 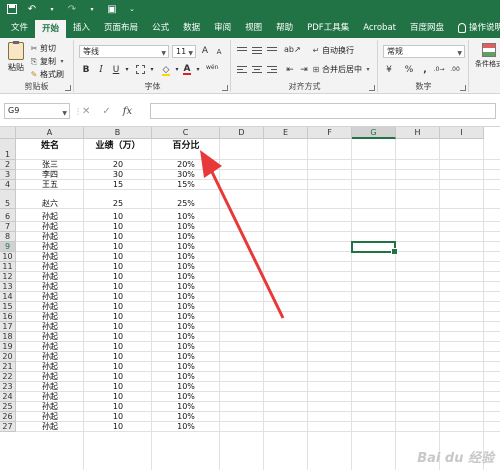 What do you see at coordinates (8, 327) in the screenshot?
I see `row-header-17: 17` at bounding box center [8, 327].